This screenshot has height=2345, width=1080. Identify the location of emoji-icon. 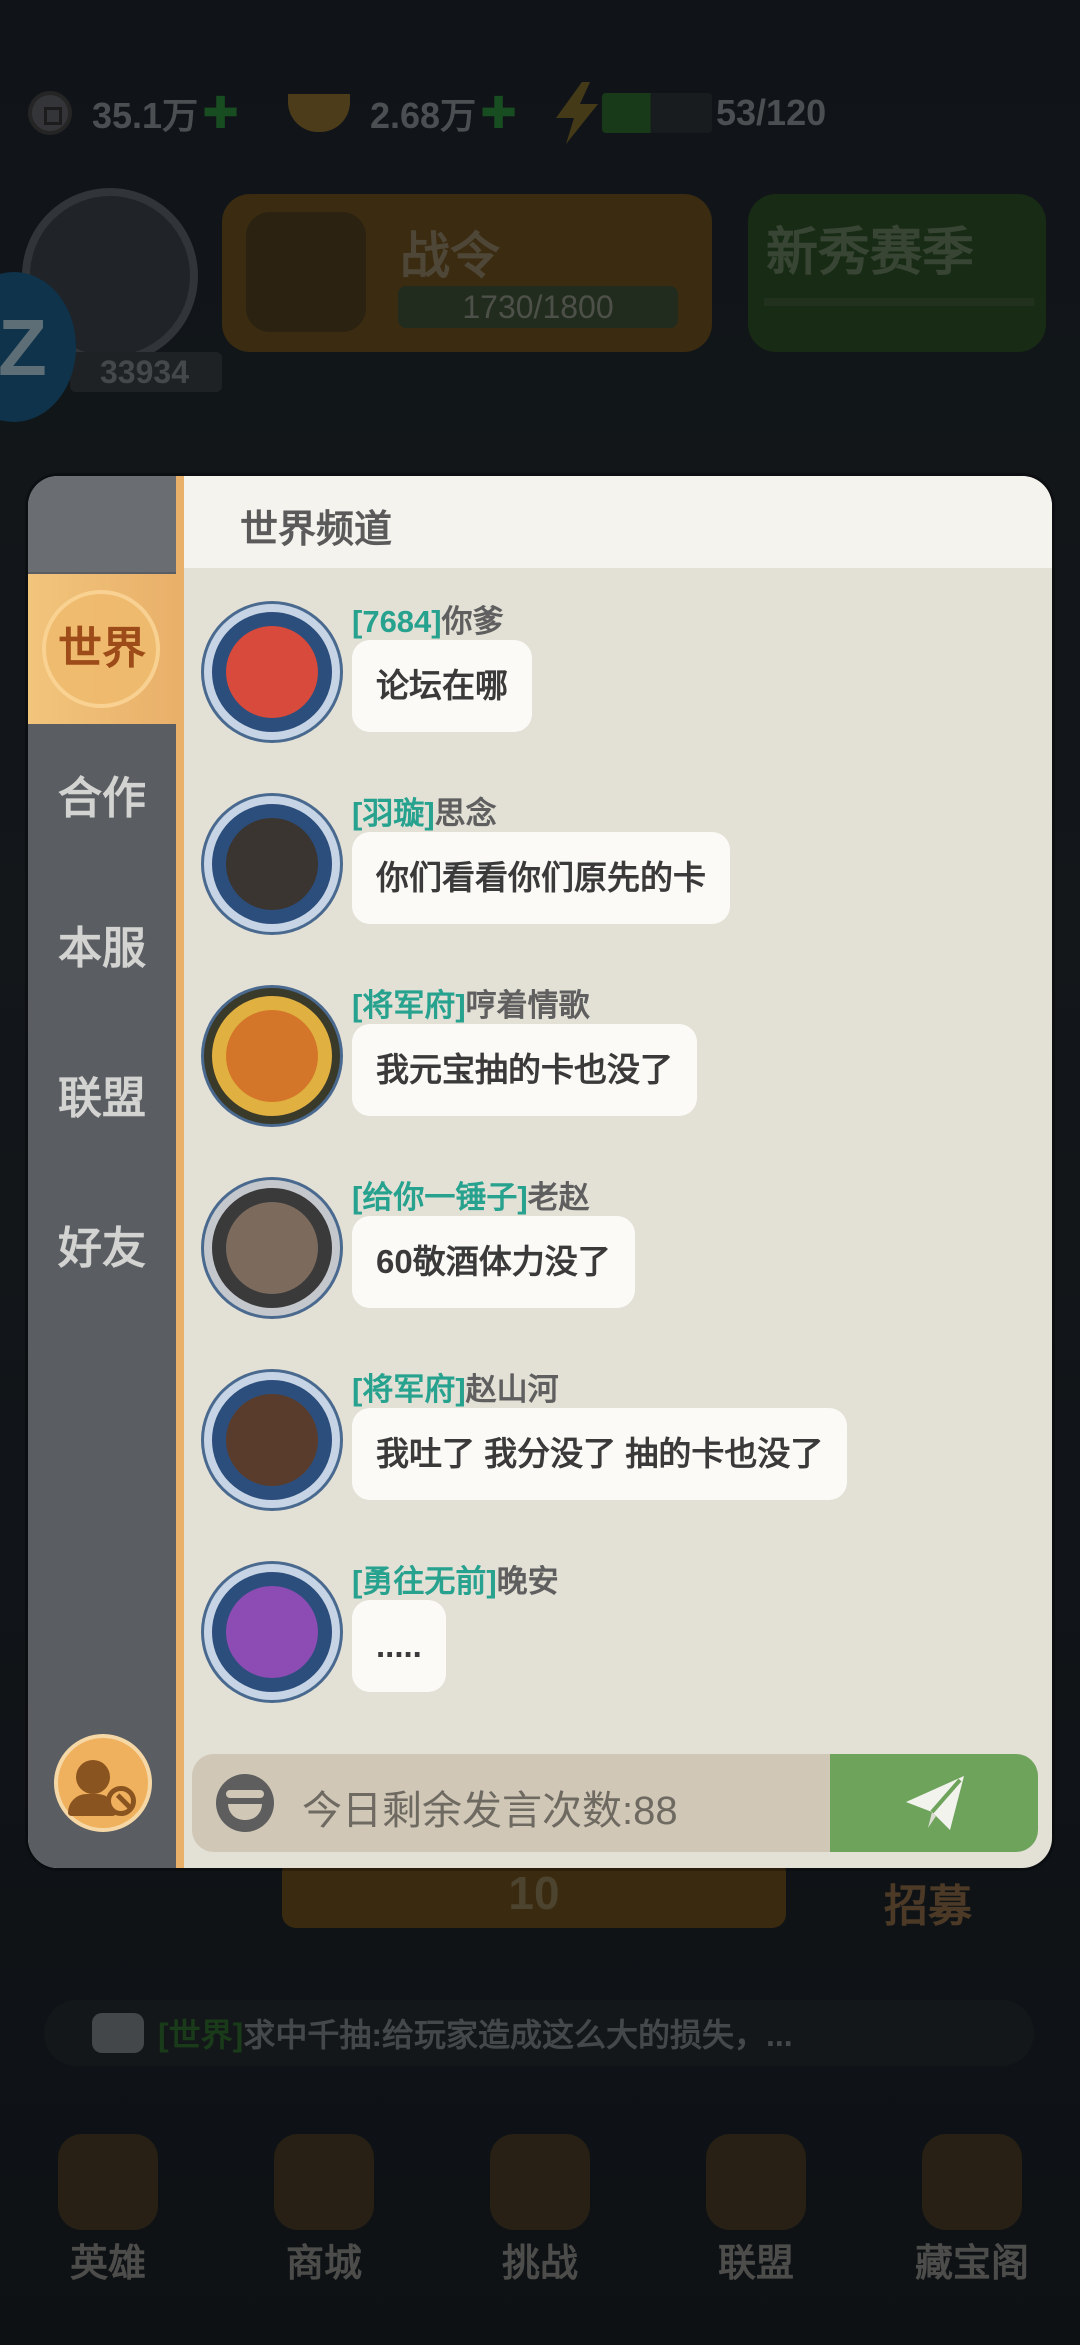
(245, 1803).